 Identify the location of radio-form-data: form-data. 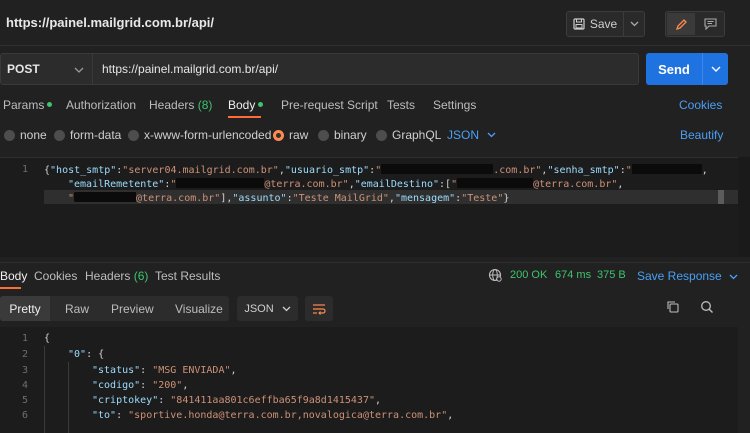
(87, 135).